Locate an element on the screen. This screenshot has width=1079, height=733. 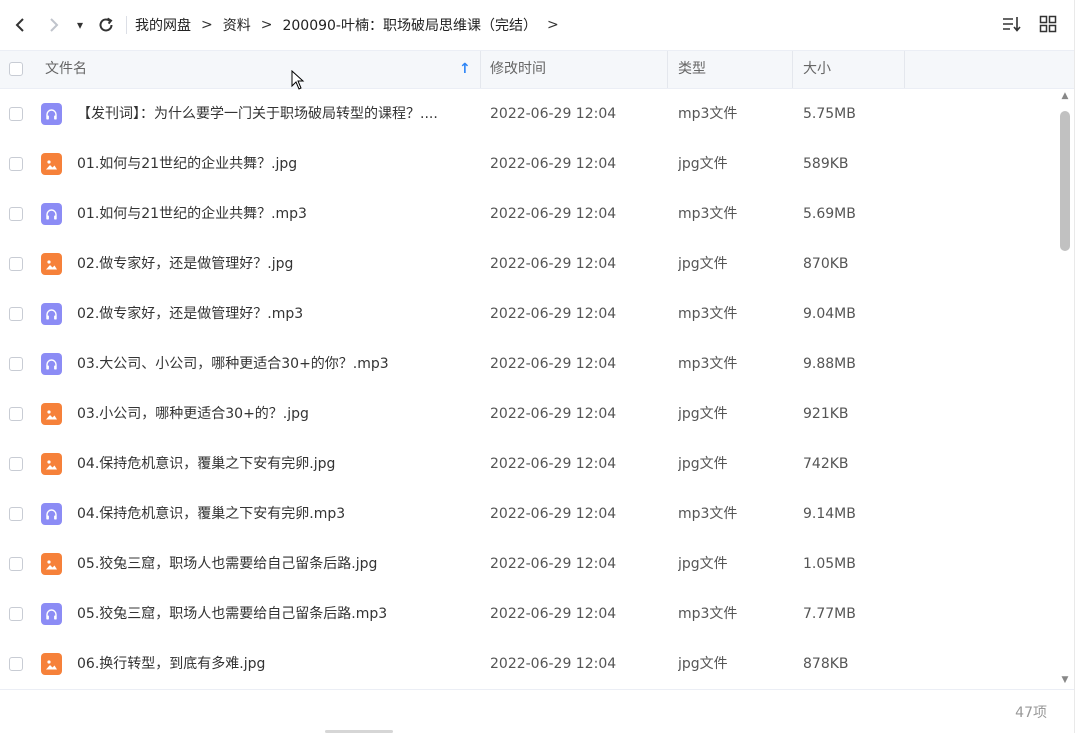
refresh-button is located at coordinates (106, 25).